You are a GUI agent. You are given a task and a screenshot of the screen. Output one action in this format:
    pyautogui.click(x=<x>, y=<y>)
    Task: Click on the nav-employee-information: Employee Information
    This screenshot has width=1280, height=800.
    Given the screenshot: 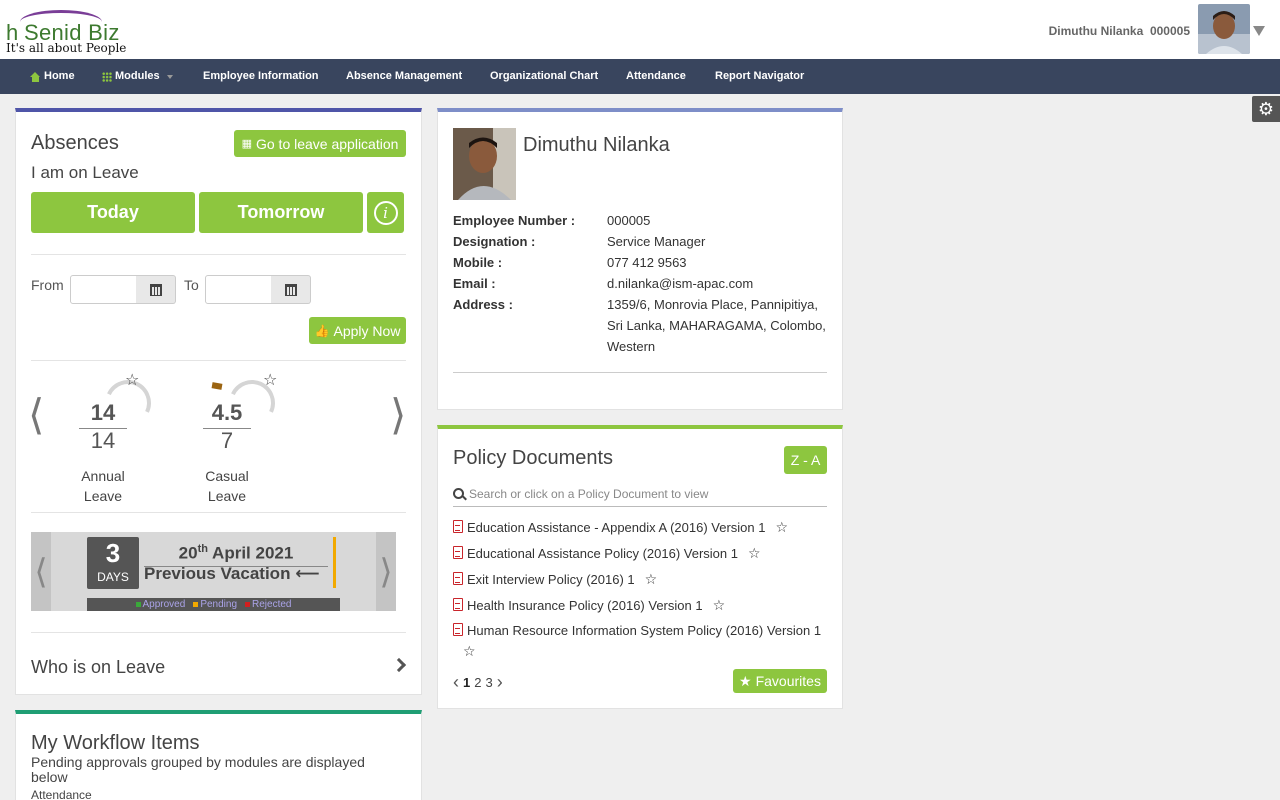 What is the action you would take?
    pyautogui.click(x=261, y=76)
    